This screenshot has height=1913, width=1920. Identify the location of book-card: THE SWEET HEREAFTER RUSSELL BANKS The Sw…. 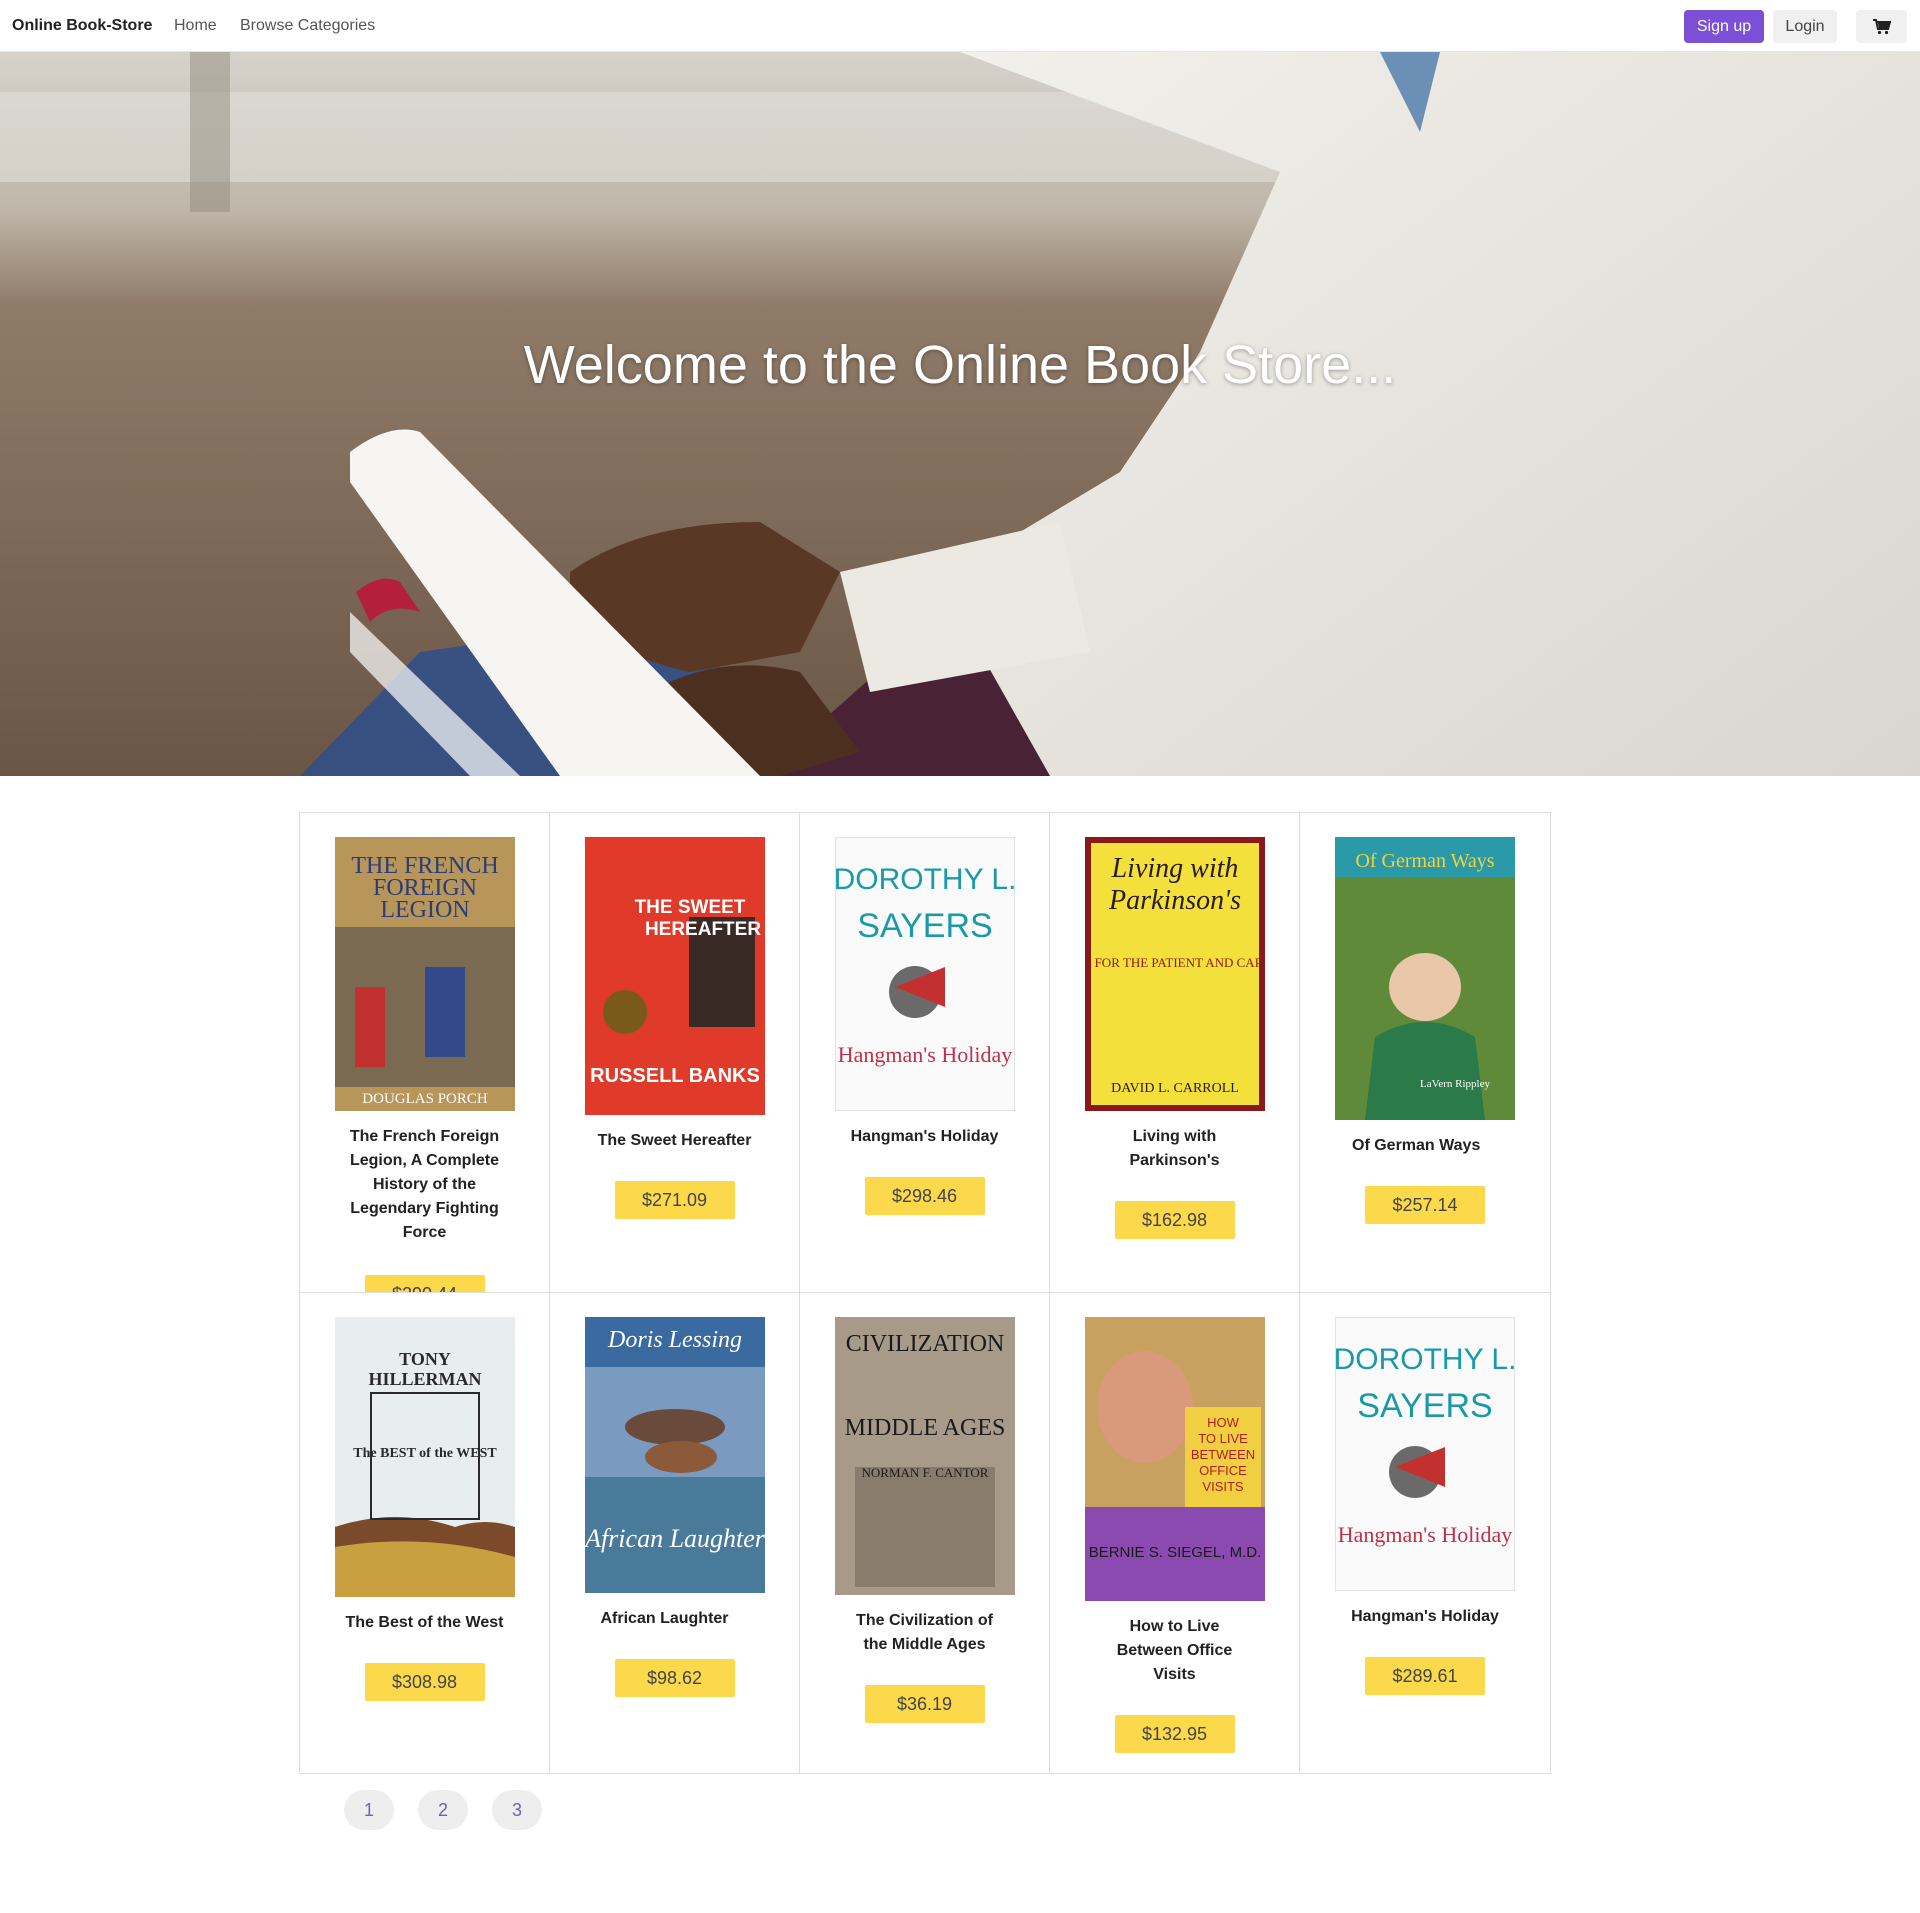
(675, 1053).